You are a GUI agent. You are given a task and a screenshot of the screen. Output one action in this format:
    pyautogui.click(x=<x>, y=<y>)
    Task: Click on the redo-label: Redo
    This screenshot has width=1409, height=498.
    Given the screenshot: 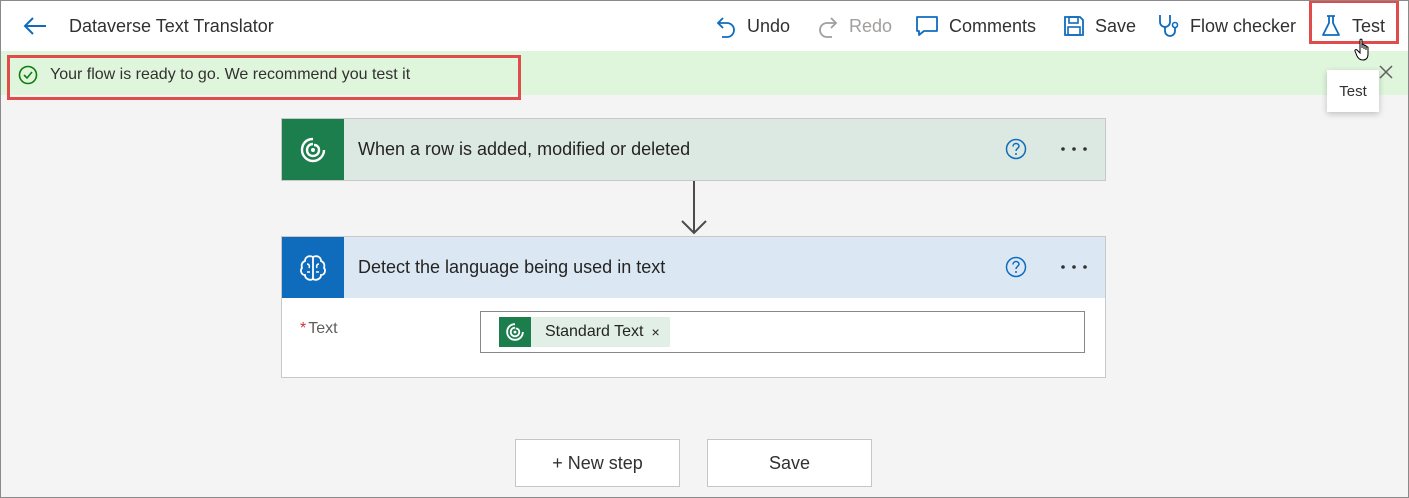 What is the action you would take?
    pyautogui.click(x=871, y=25)
    